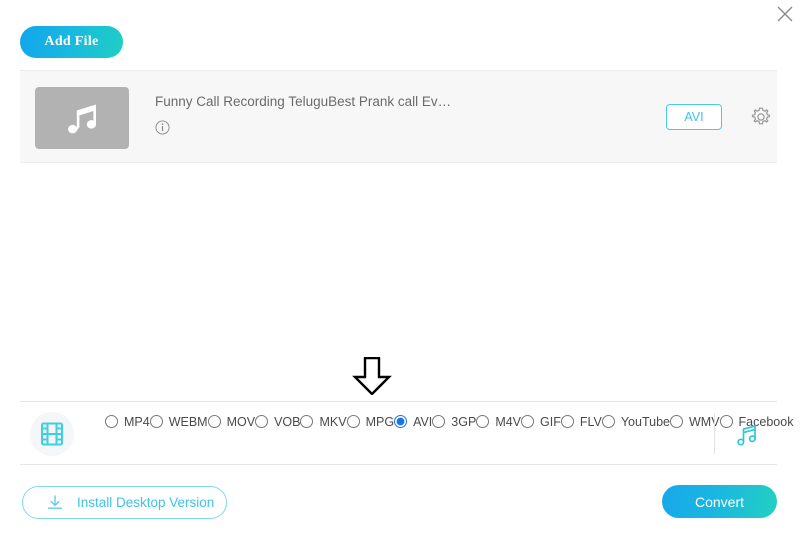 Image resolution: width=800 pixels, height=534 pixels. I want to click on add-file-label: Add File, so click(71, 41).